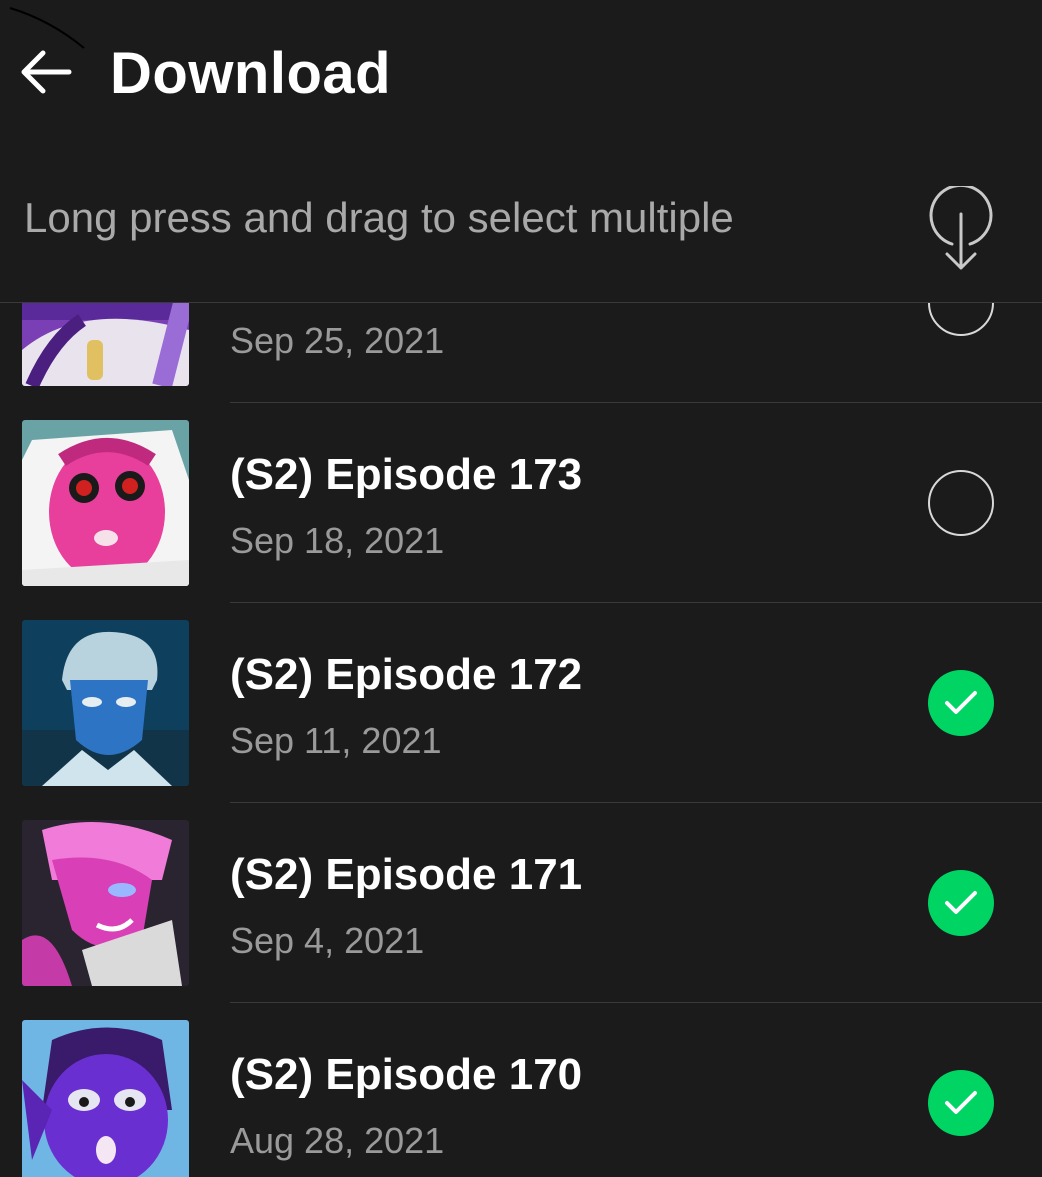  What do you see at coordinates (337, 1140) in the screenshot?
I see `episode-date: Aug 28, 2021` at bounding box center [337, 1140].